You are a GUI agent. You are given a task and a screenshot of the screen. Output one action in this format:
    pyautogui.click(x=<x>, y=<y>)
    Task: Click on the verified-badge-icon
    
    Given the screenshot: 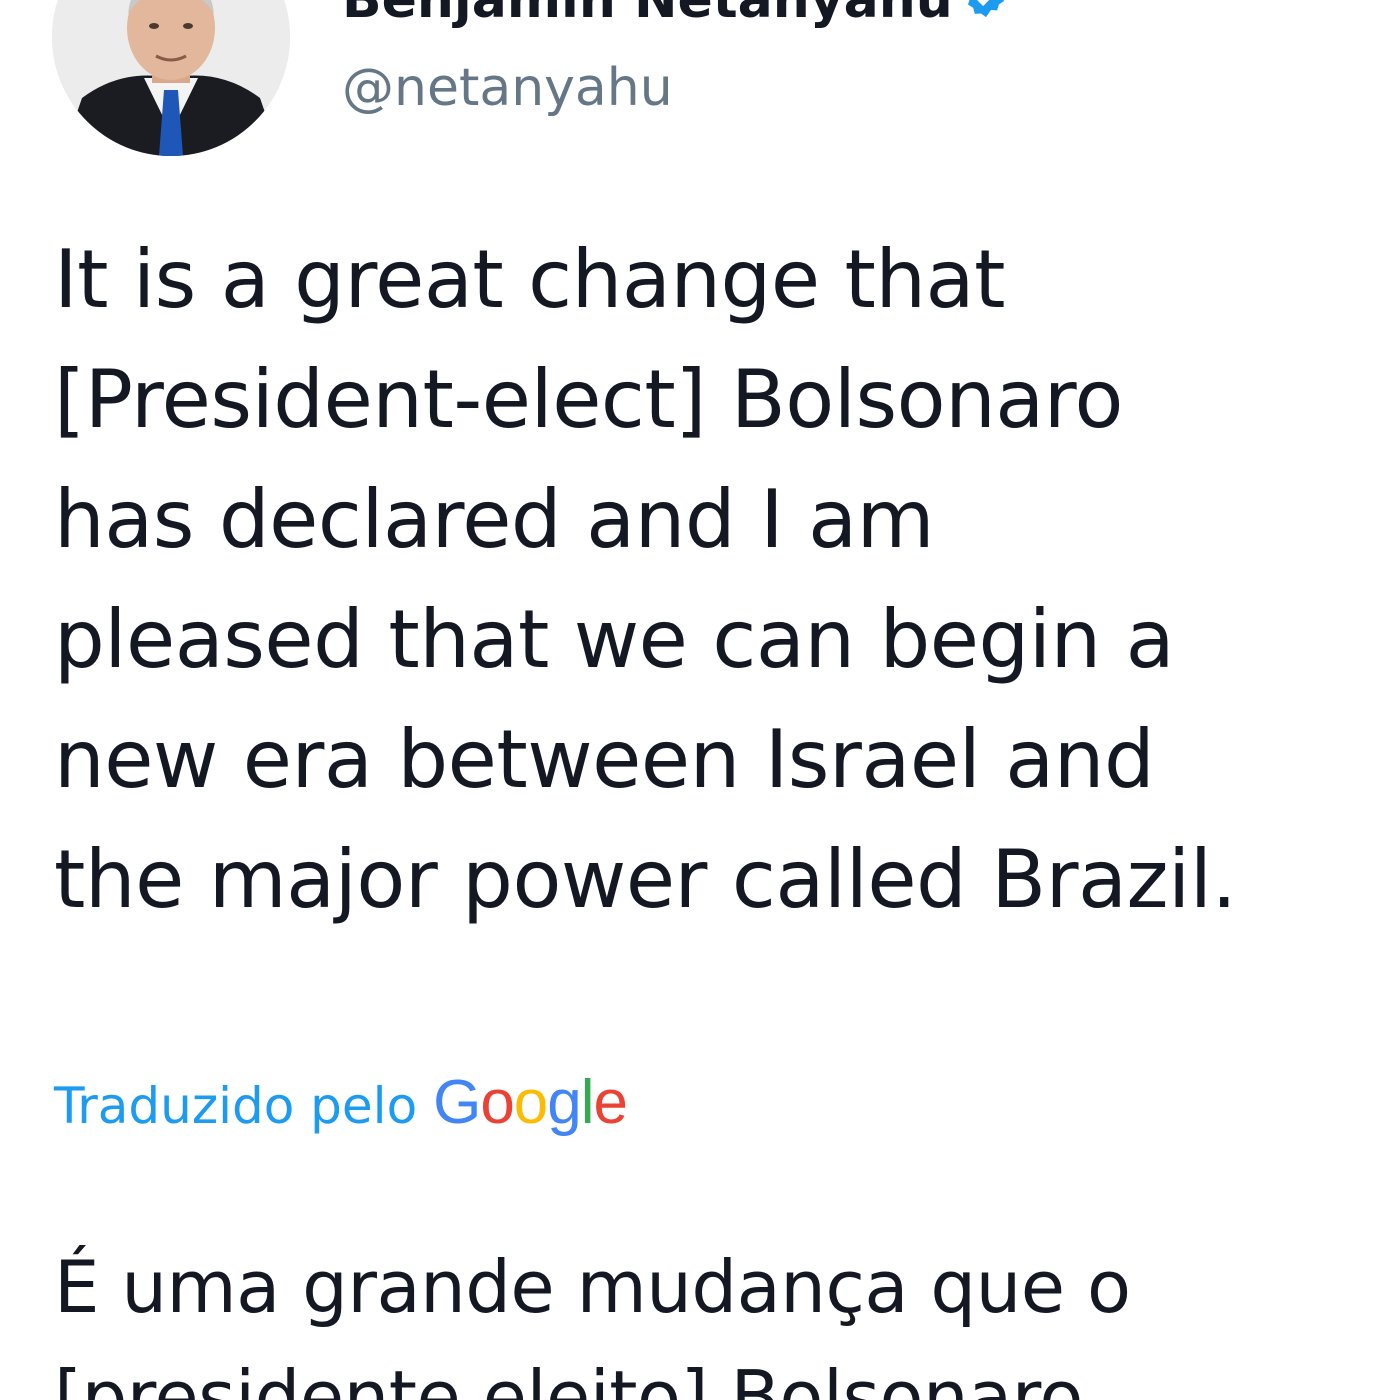 What is the action you would take?
    pyautogui.click(x=986, y=16)
    